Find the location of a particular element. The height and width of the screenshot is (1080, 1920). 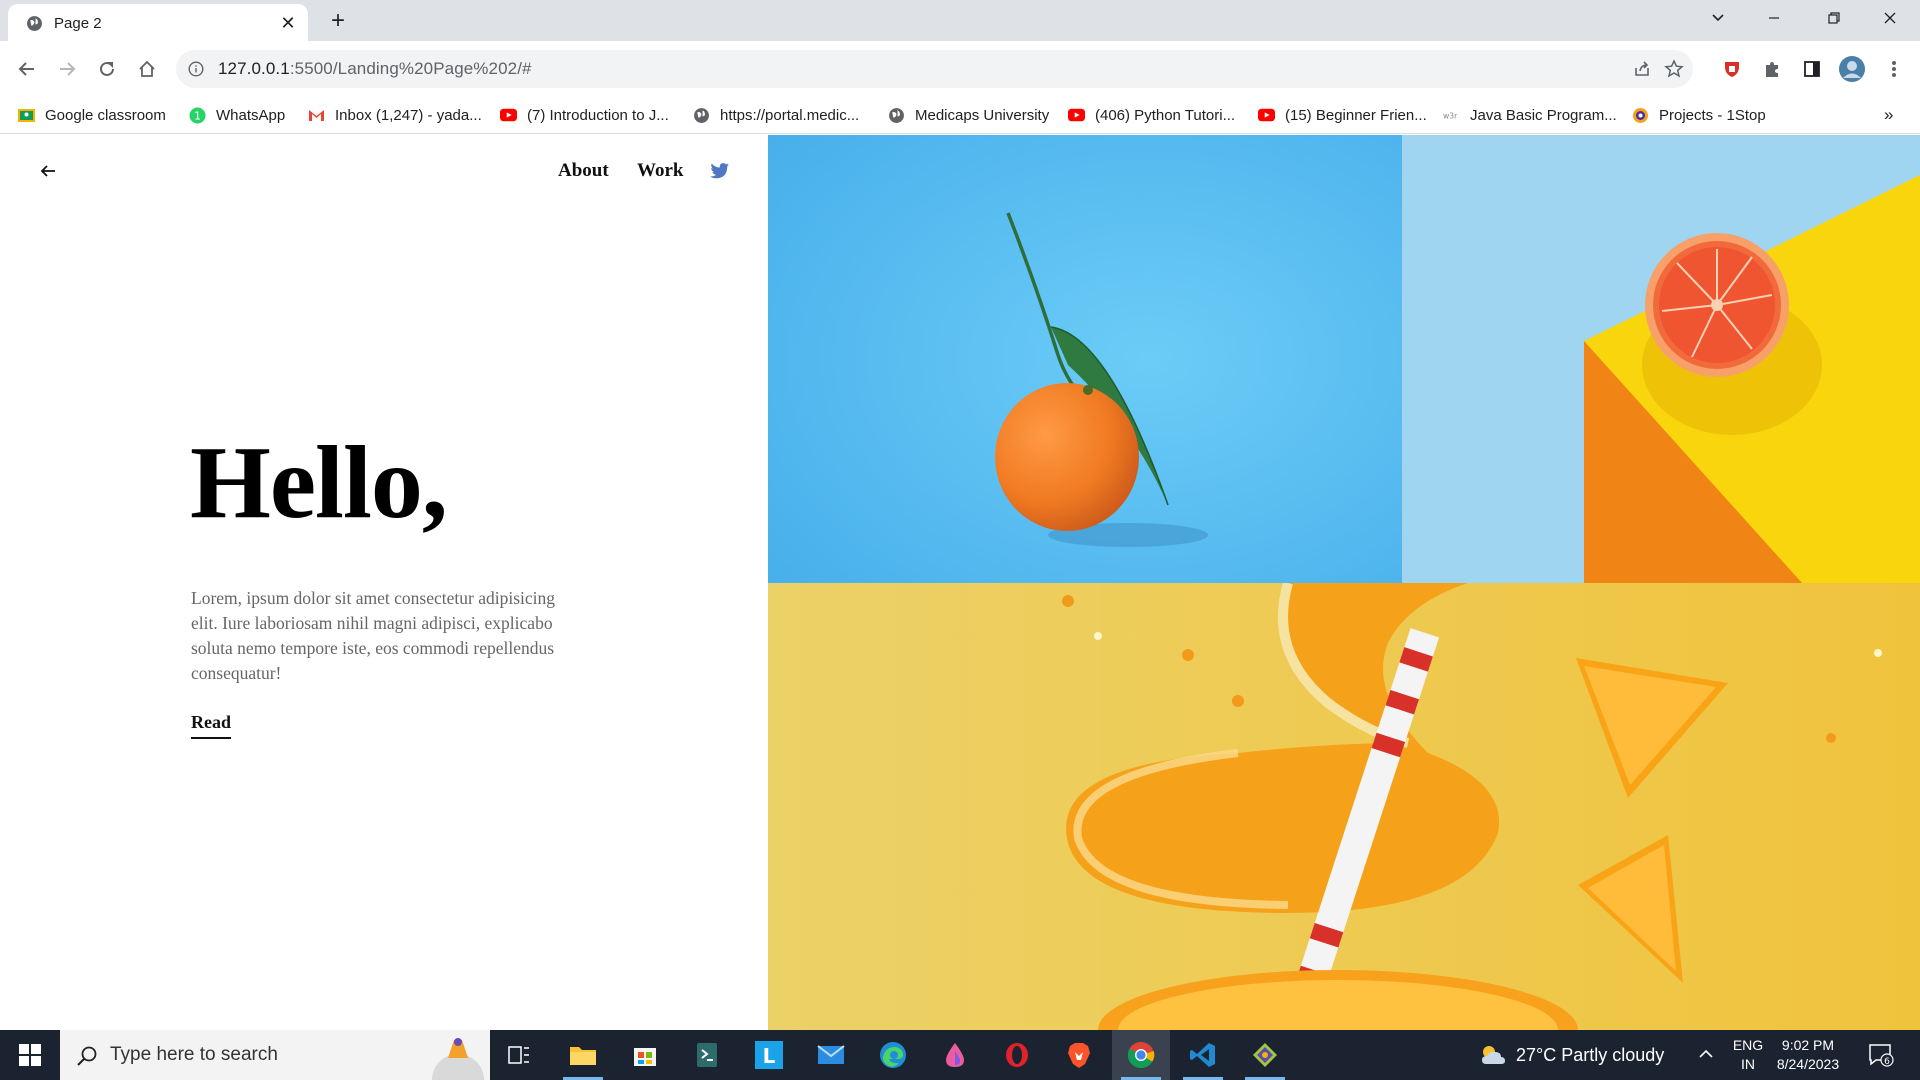

clock-date: 8/24/2023 is located at coordinates (1808, 1064).